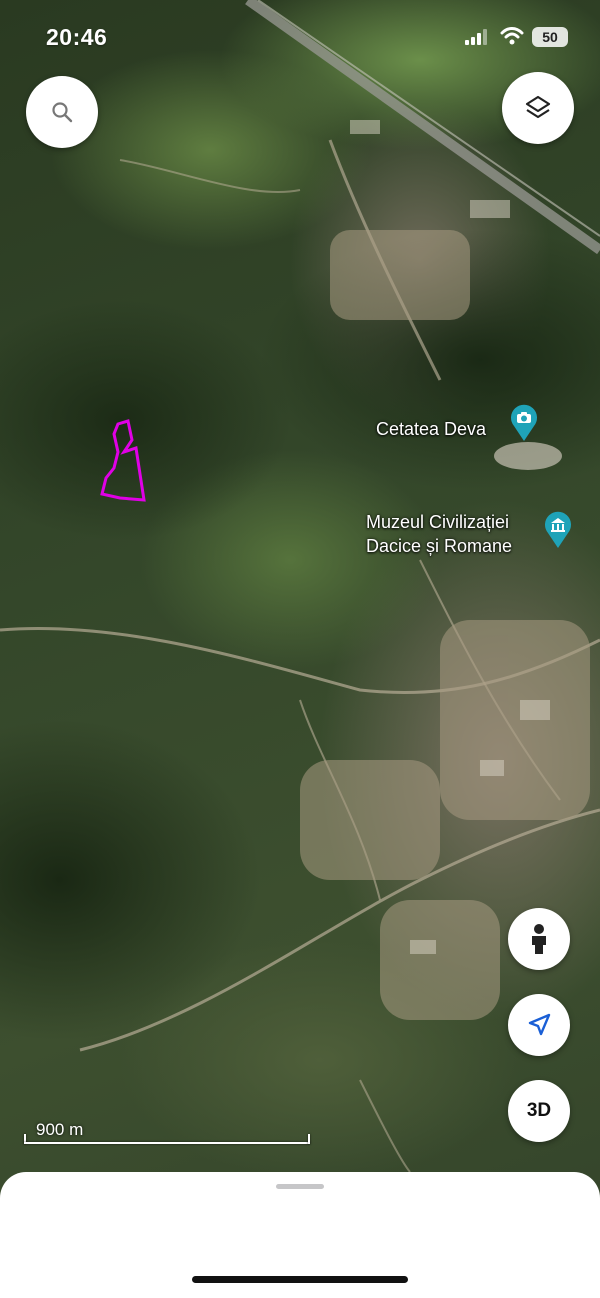 This screenshot has height=1298, width=600. I want to click on home-indicator, so click(300, 1279).